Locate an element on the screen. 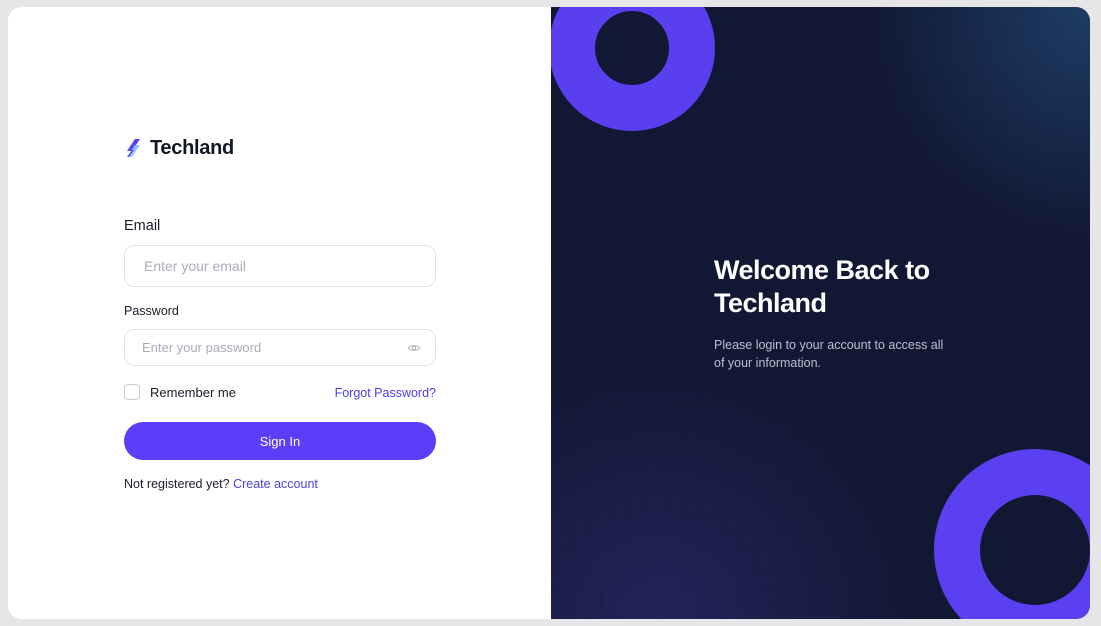  eye-icon is located at coordinates (414, 348).